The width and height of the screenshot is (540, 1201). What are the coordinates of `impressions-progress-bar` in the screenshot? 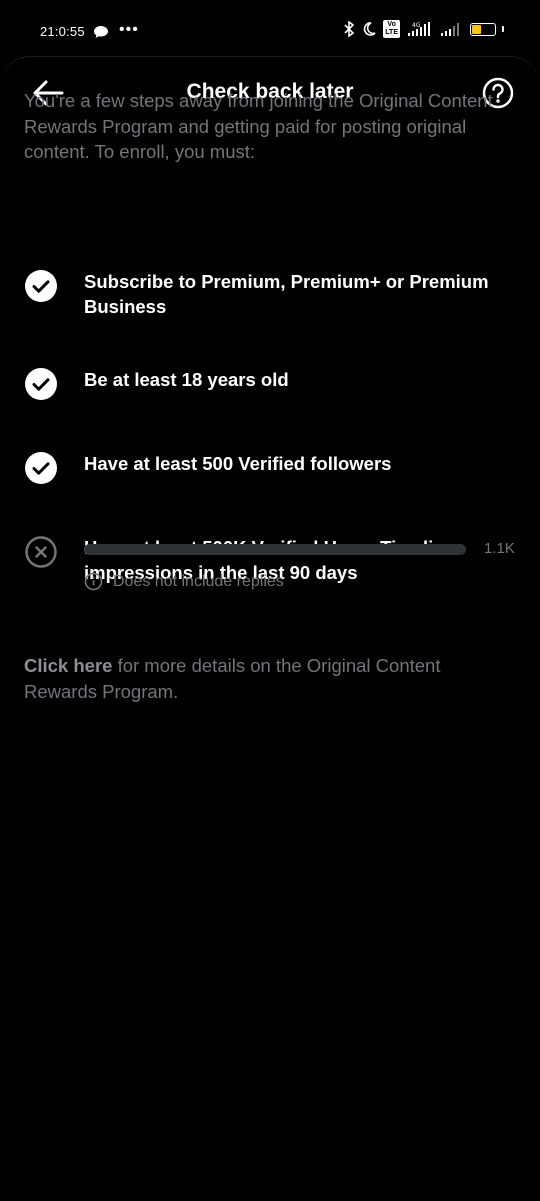 It's located at (275, 549).